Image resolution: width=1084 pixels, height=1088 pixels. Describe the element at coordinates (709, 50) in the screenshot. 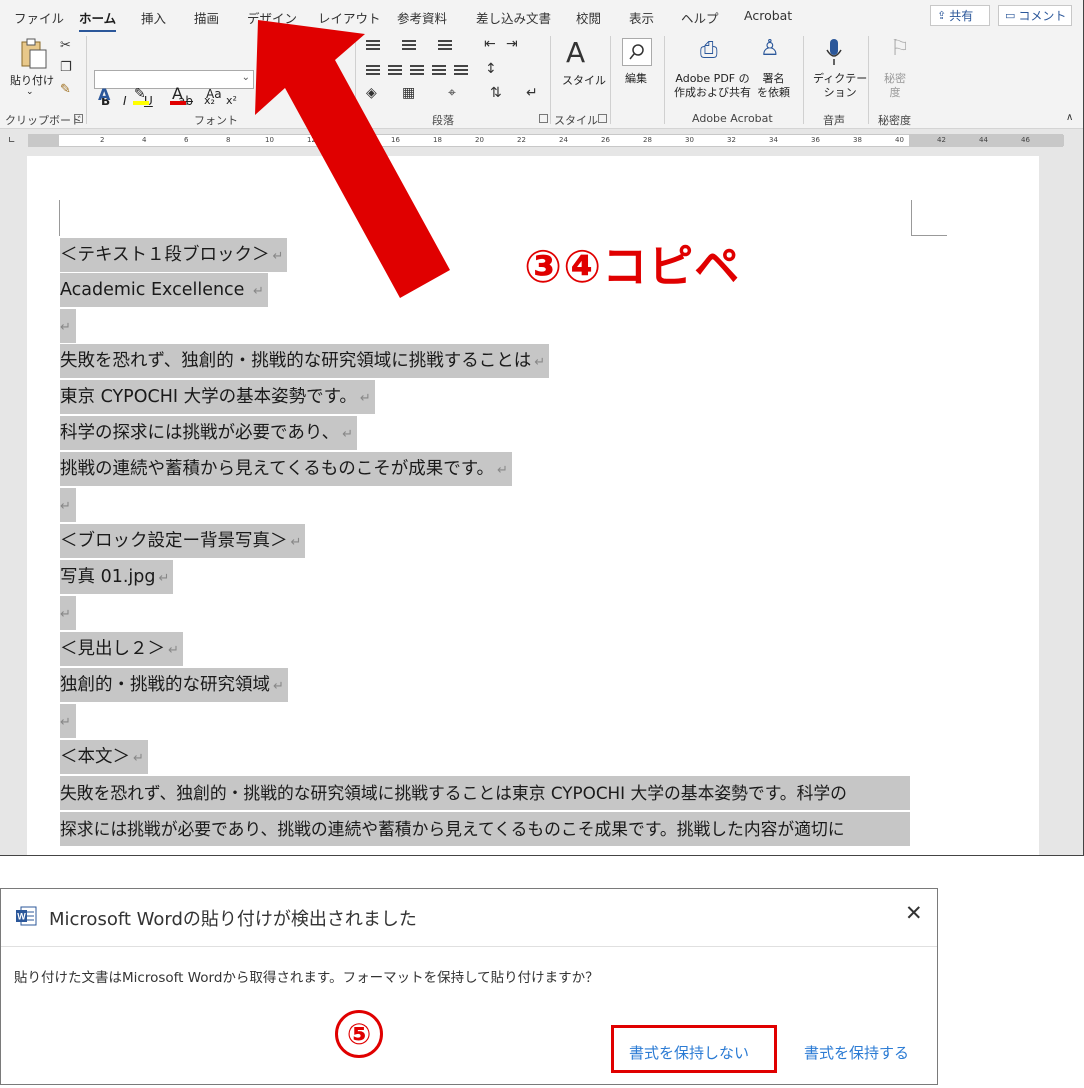

I see `create-pdf-icon: ⎙` at that location.